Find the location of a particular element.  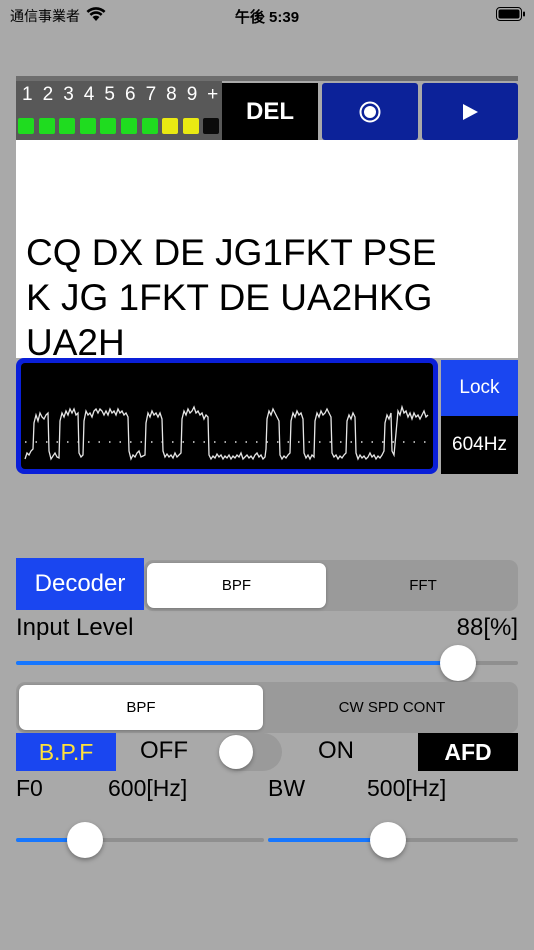

bpf-on-label: ON is located at coordinates (336, 750).